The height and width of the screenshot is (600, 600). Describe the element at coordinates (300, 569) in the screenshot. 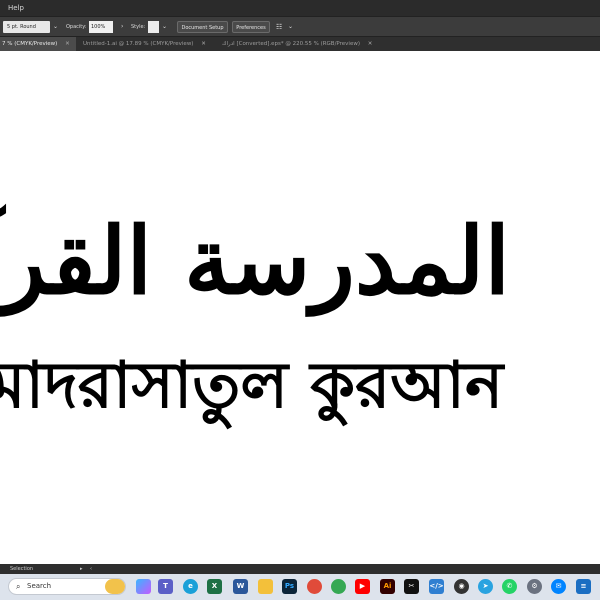

I see `status-bar: Selection ▸ ‹` at that location.